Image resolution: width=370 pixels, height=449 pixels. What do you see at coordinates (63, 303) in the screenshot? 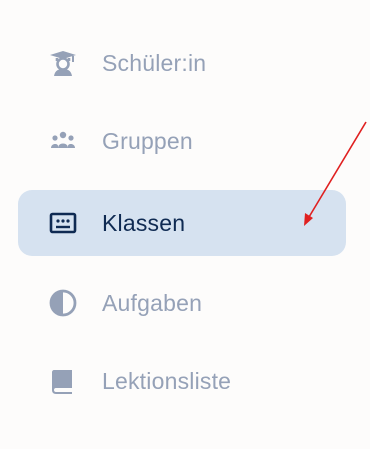
I see `pie-chart-icon` at bounding box center [63, 303].